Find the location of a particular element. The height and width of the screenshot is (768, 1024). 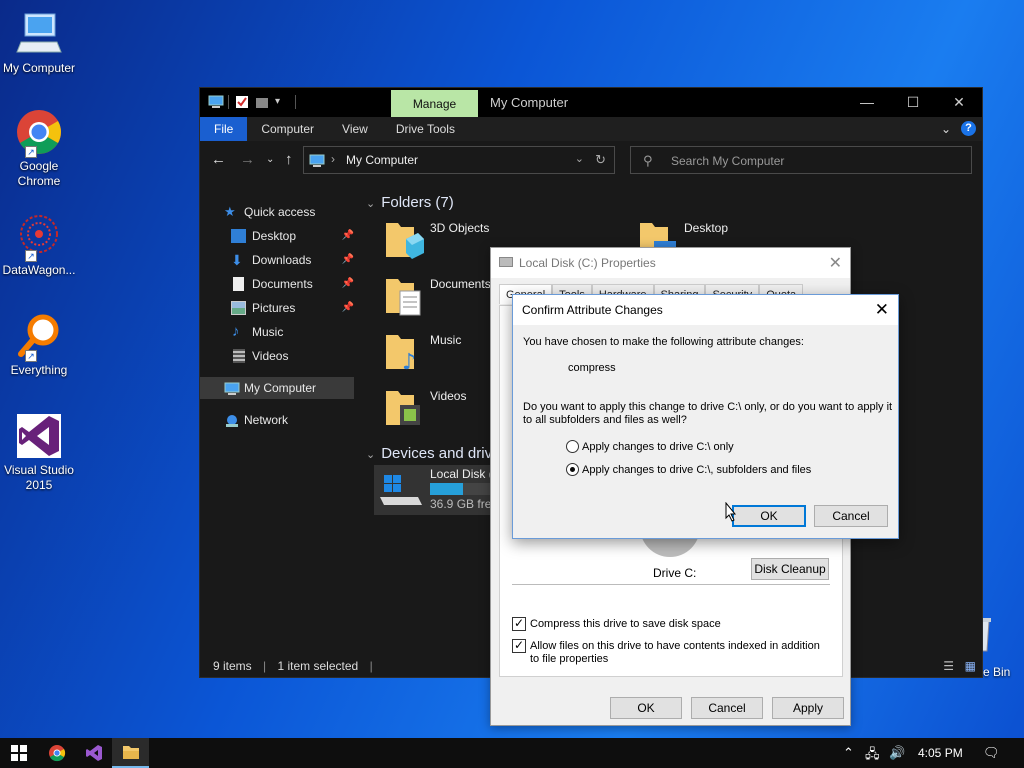

breadcrumb: My Computer is located at coordinates (382, 160).